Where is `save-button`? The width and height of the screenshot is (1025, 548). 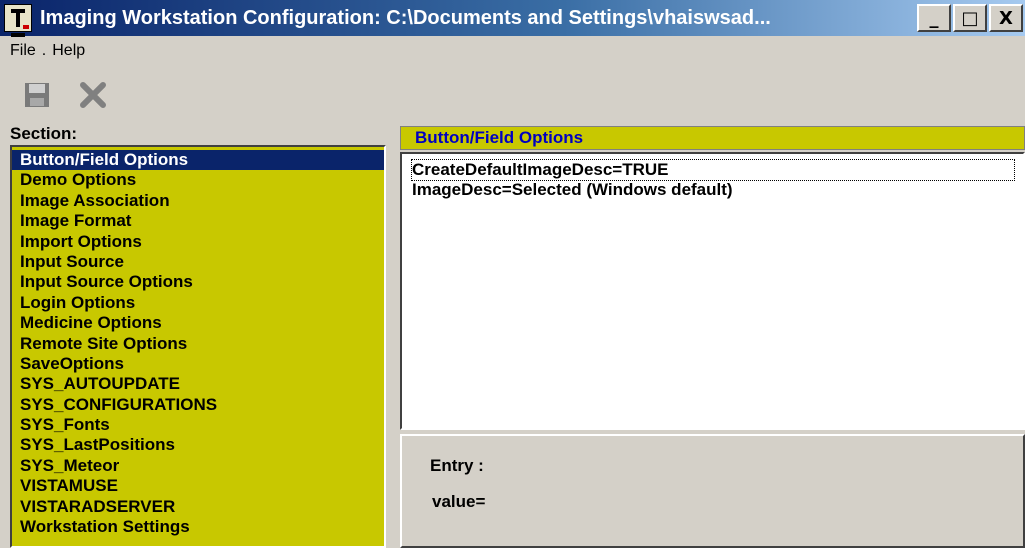 save-button is located at coordinates (37, 95).